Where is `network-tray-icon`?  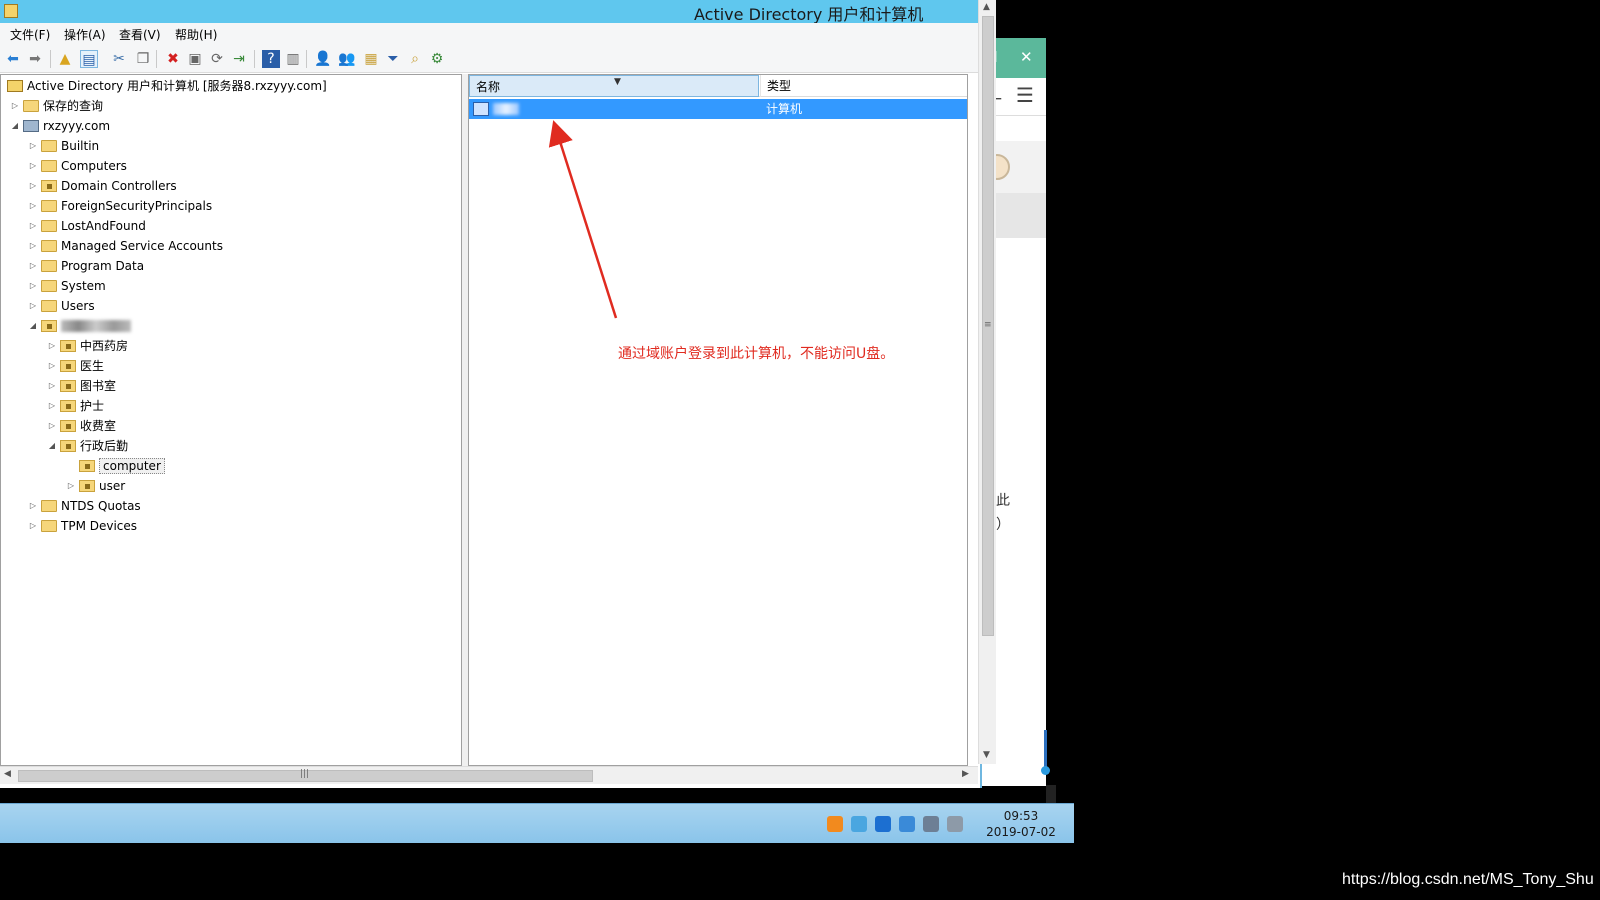 network-tray-icon is located at coordinates (931, 824).